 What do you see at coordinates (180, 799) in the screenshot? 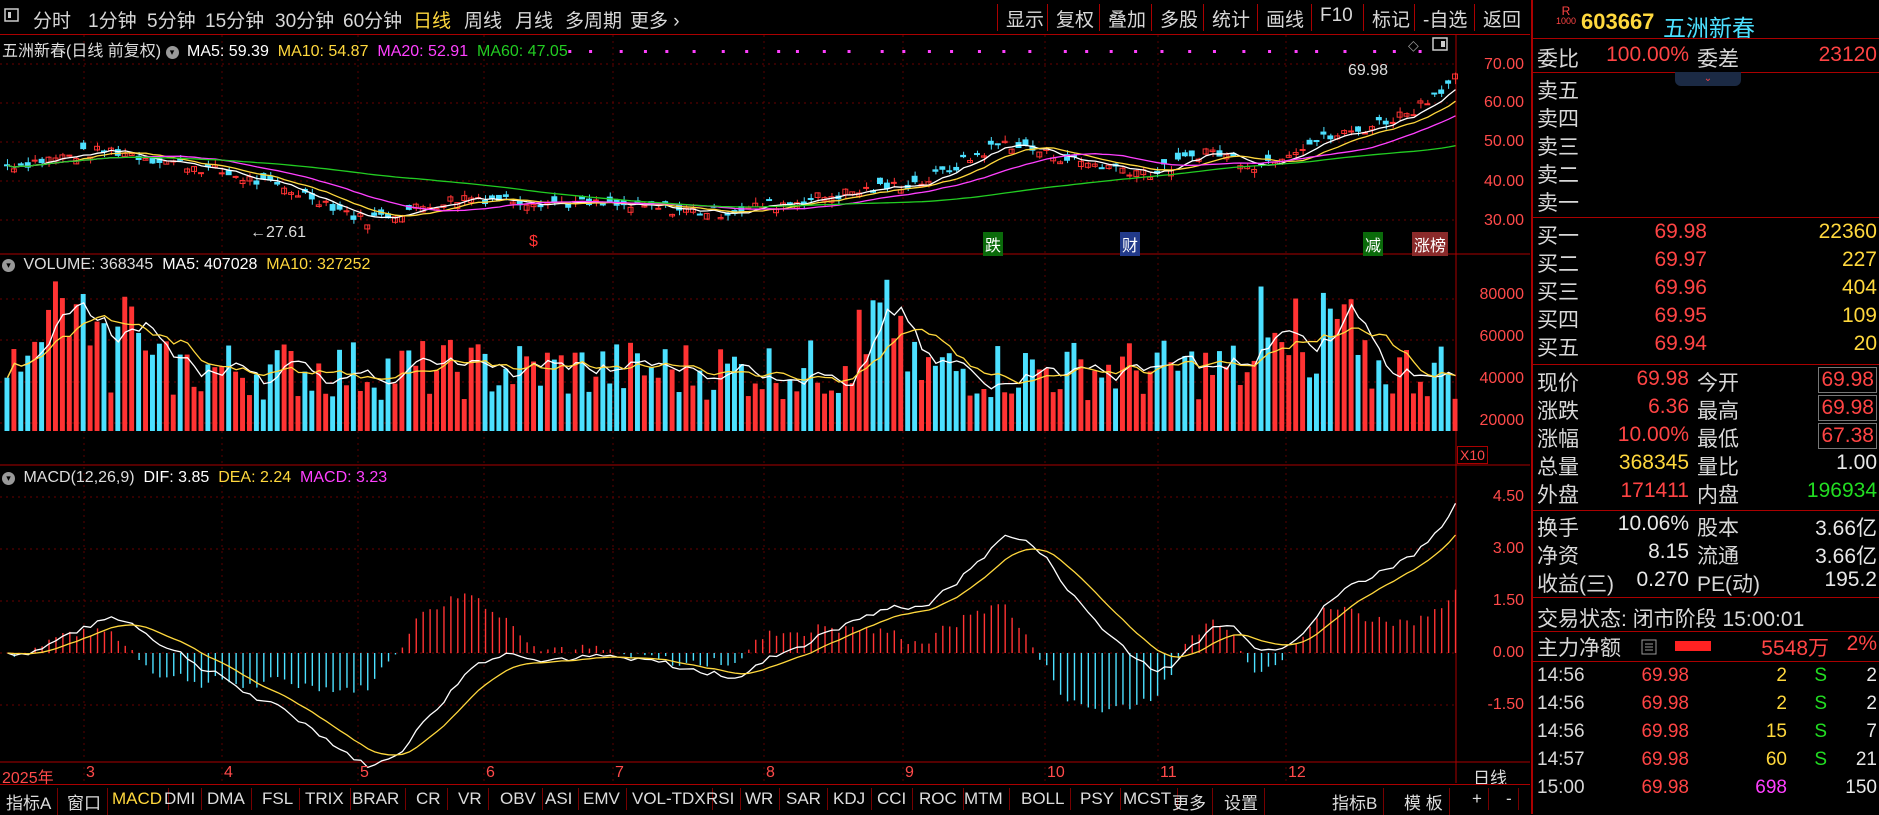
I see `indicator-tab: DMI` at bounding box center [180, 799].